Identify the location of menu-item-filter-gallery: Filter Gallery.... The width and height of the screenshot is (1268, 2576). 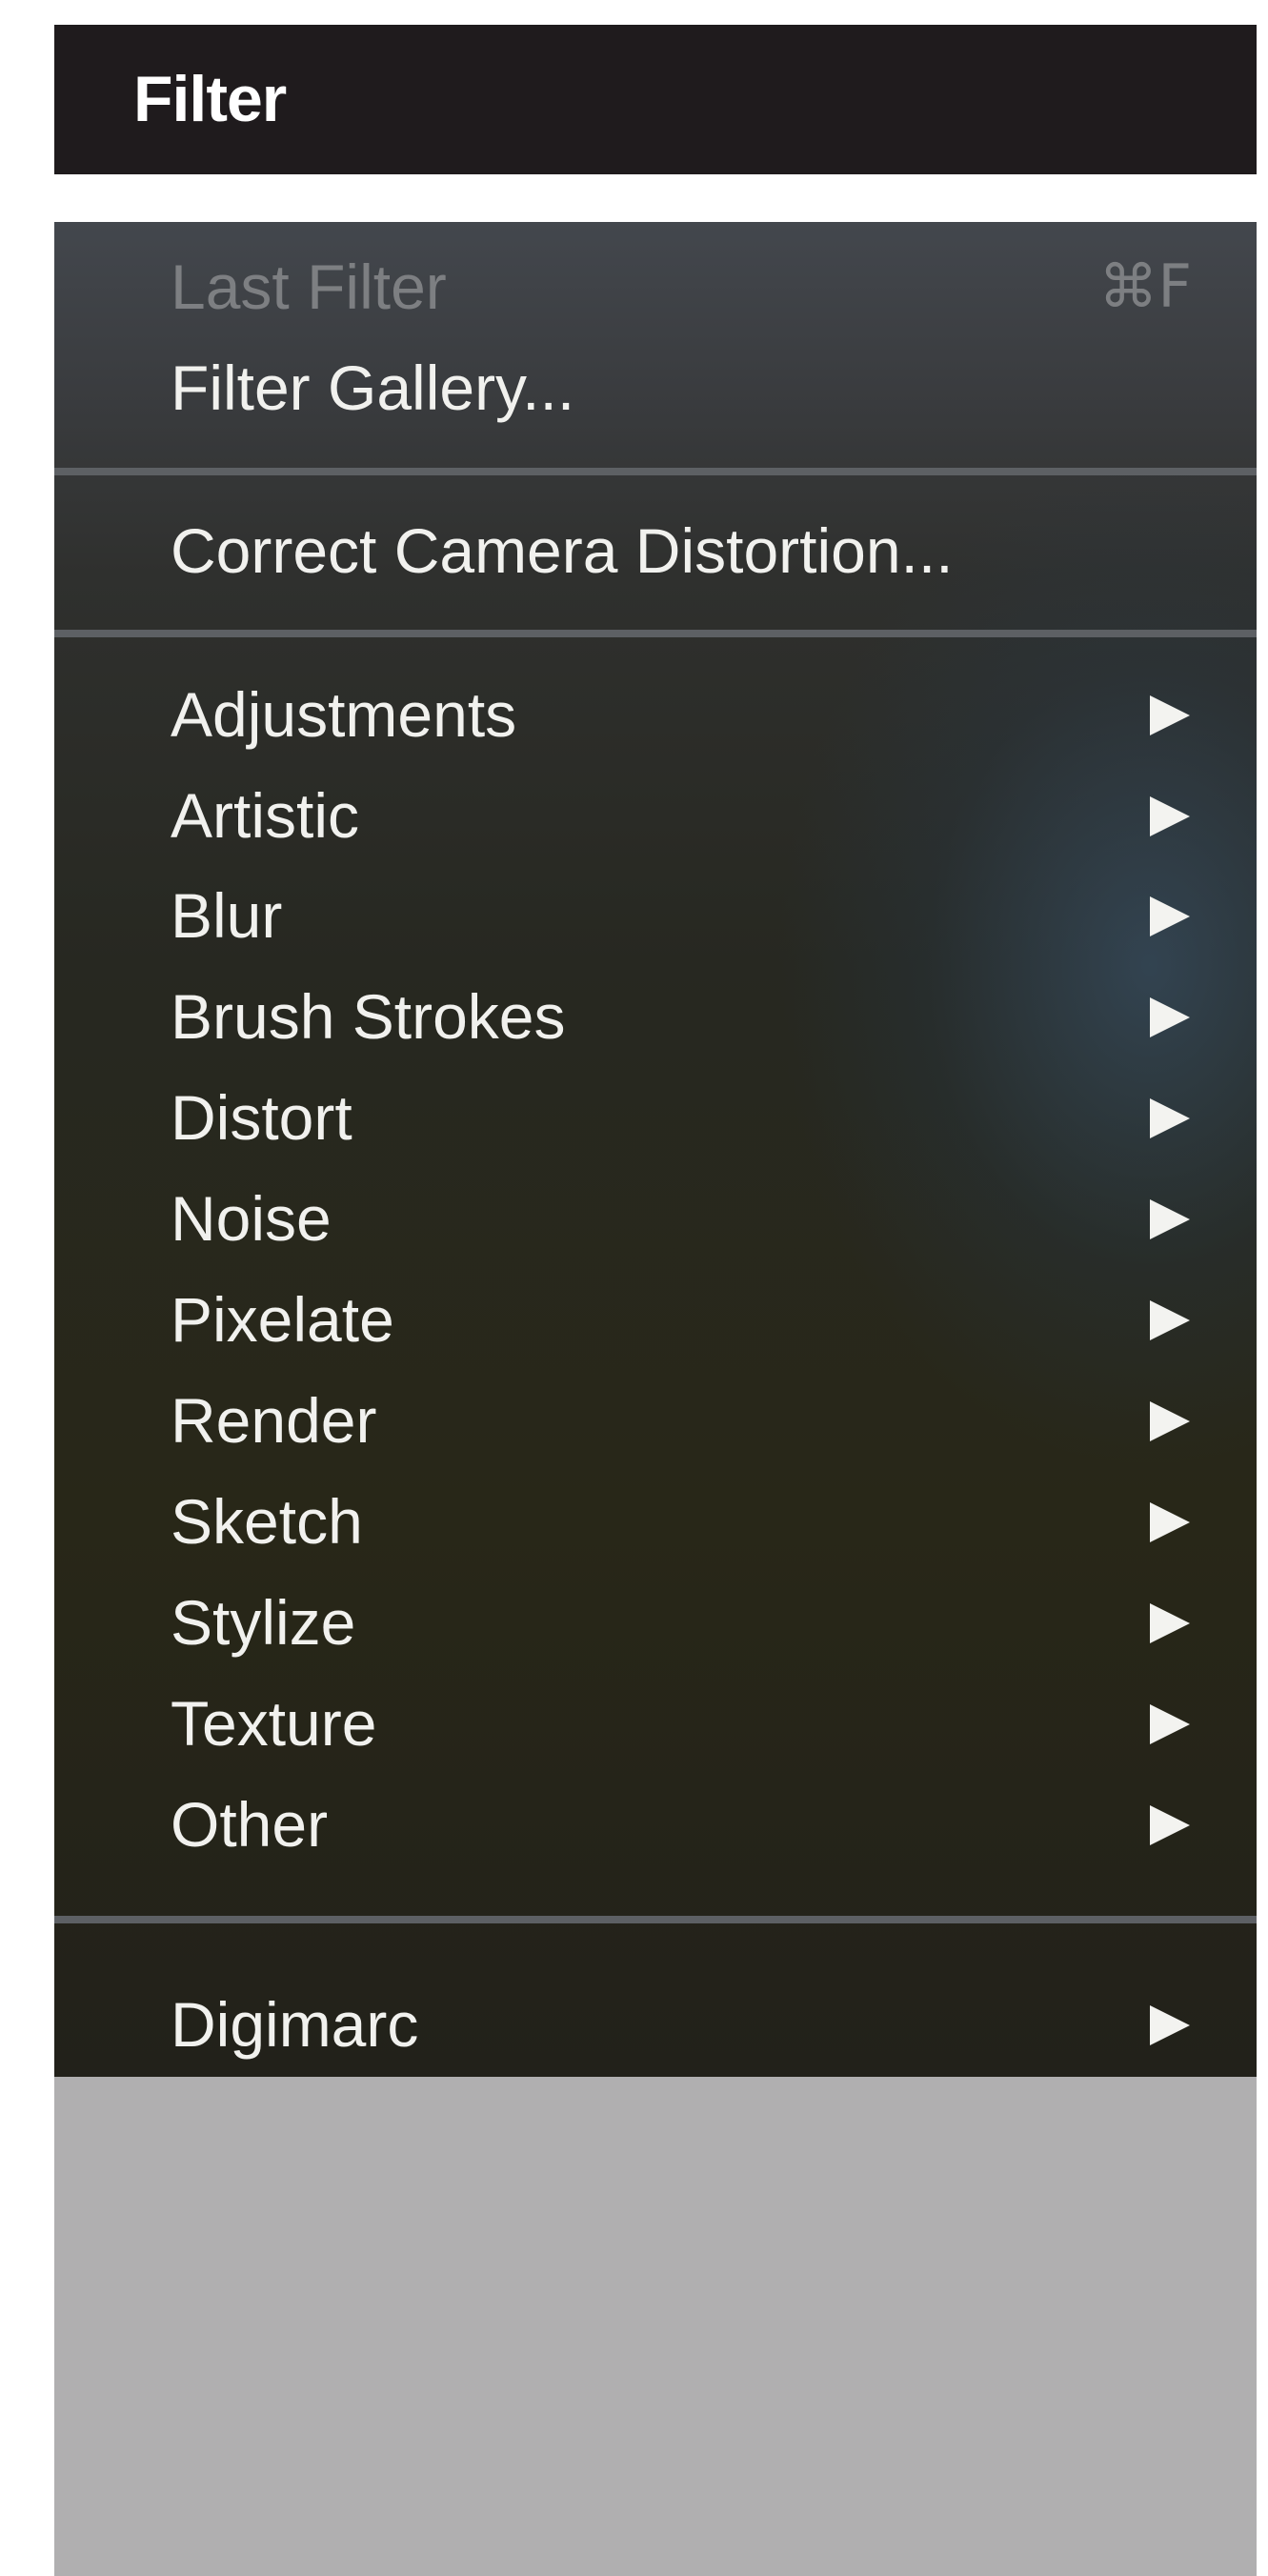
(655, 387).